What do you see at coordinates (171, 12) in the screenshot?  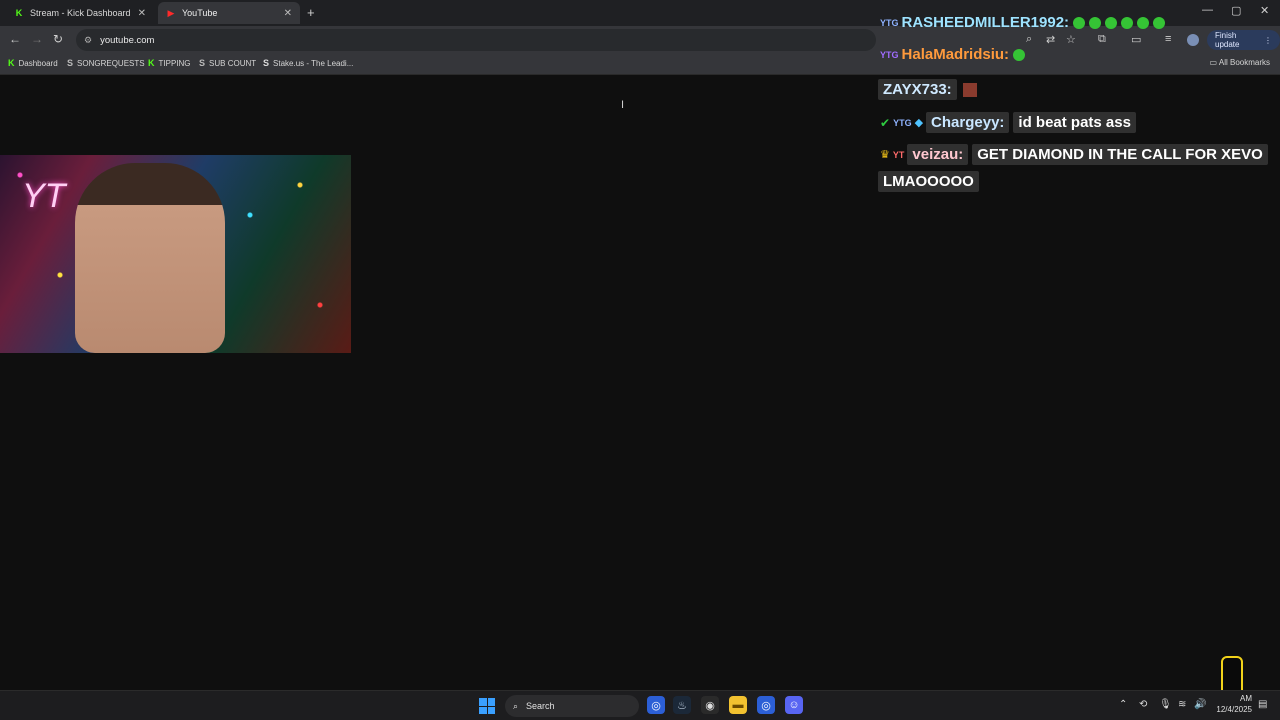 I see `youtube-icon: ▶` at bounding box center [171, 12].